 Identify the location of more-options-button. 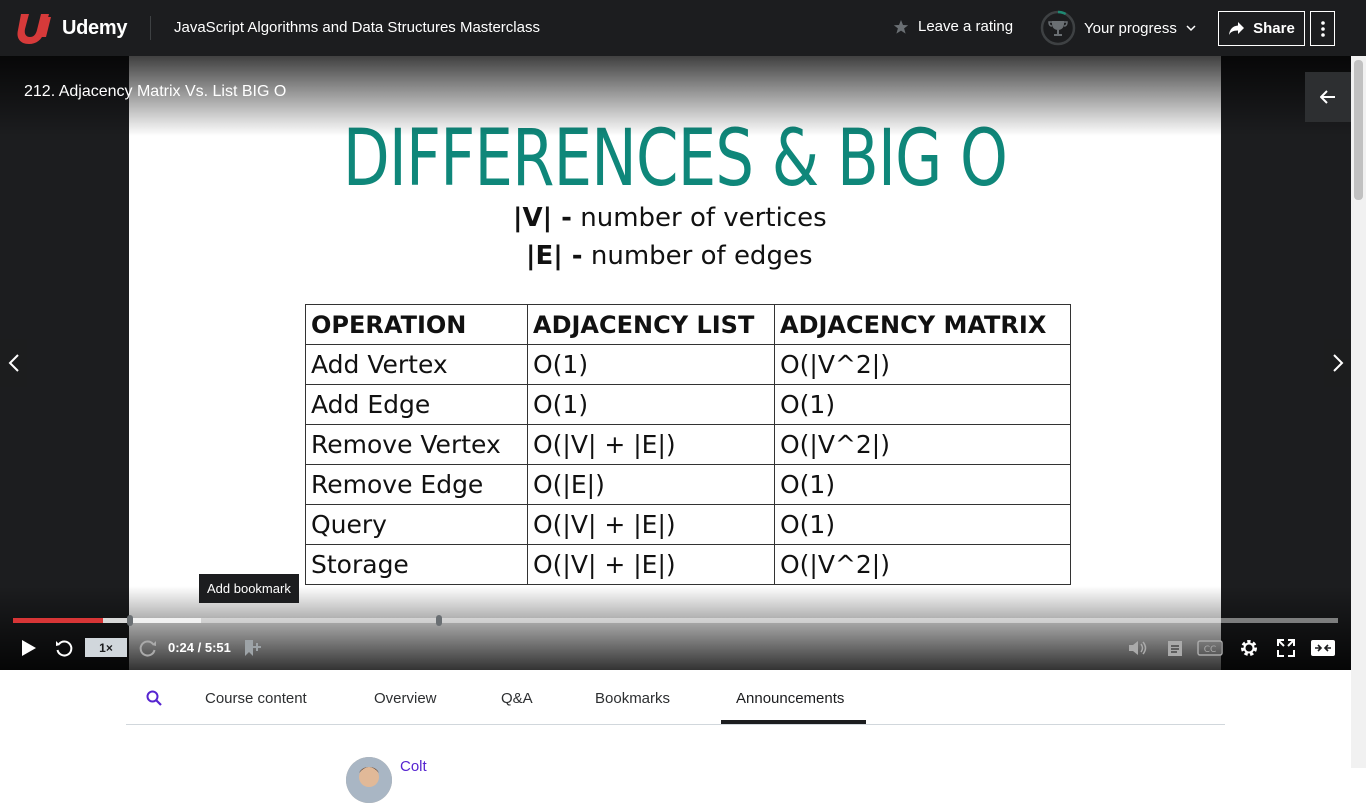
(1322, 28).